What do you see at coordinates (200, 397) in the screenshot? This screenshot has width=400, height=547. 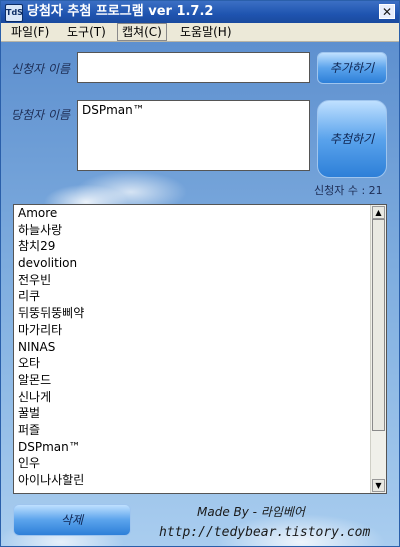 I see `list-item: 신나게` at bounding box center [200, 397].